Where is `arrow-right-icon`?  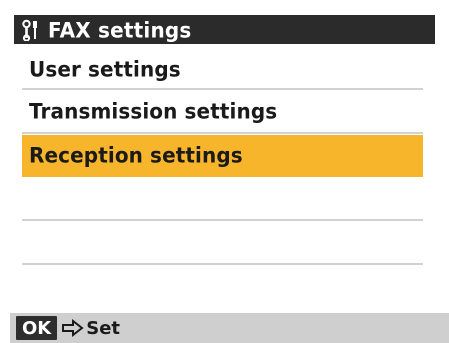
arrow-right-icon is located at coordinates (73, 328).